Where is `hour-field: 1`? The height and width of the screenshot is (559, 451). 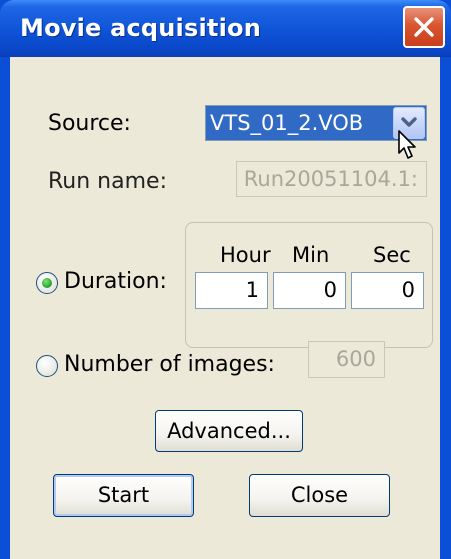
hour-field: 1 is located at coordinates (231, 290).